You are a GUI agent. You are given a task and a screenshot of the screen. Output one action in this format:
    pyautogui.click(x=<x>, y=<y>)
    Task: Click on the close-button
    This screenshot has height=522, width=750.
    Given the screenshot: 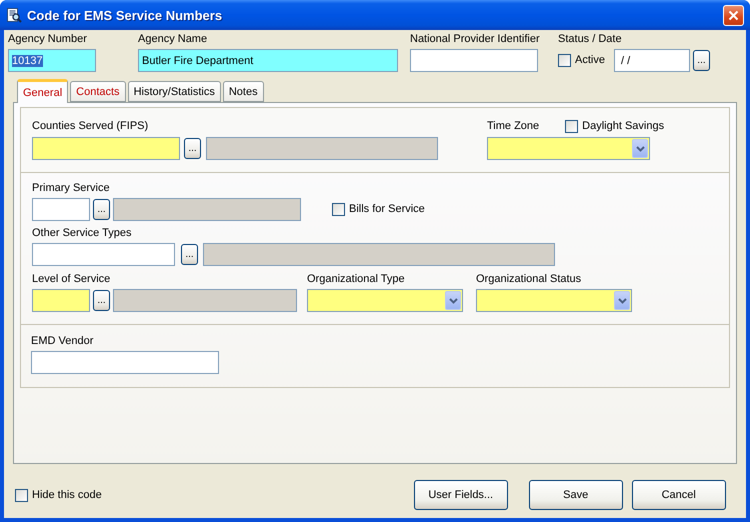 What is the action you would take?
    pyautogui.click(x=733, y=15)
    